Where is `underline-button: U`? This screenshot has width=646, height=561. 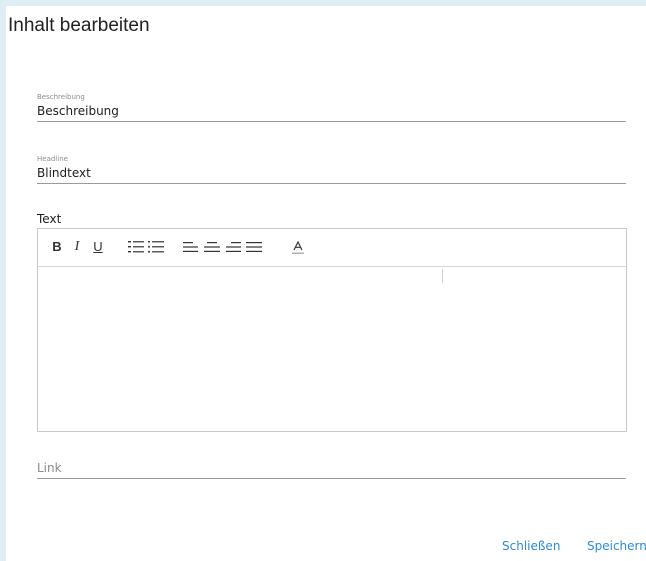 underline-button: U is located at coordinates (98, 247).